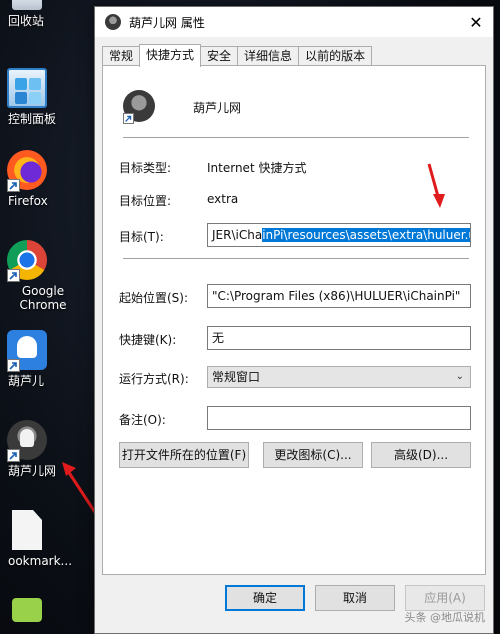 Image resolution: width=500 pixels, height=634 pixels. What do you see at coordinates (32, 471) in the screenshot?
I see `desktop-icon-label: 葫芦儿网` at bounding box center [32, 471].